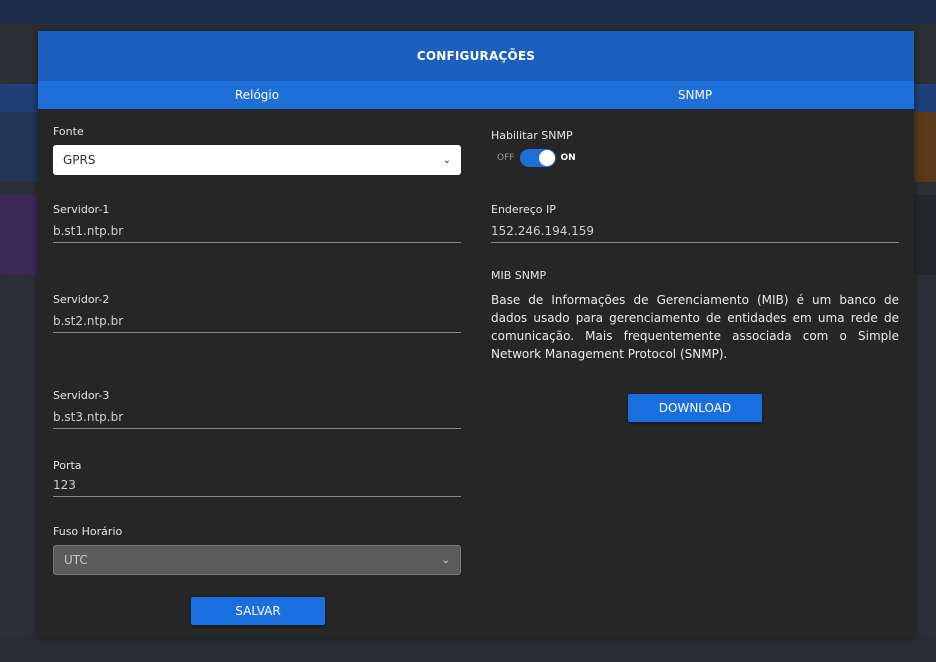 The height and width of the screenshot is (662, 936). I want to click on servidor2-input: b.st2.ntp.br, so click(257, 322).